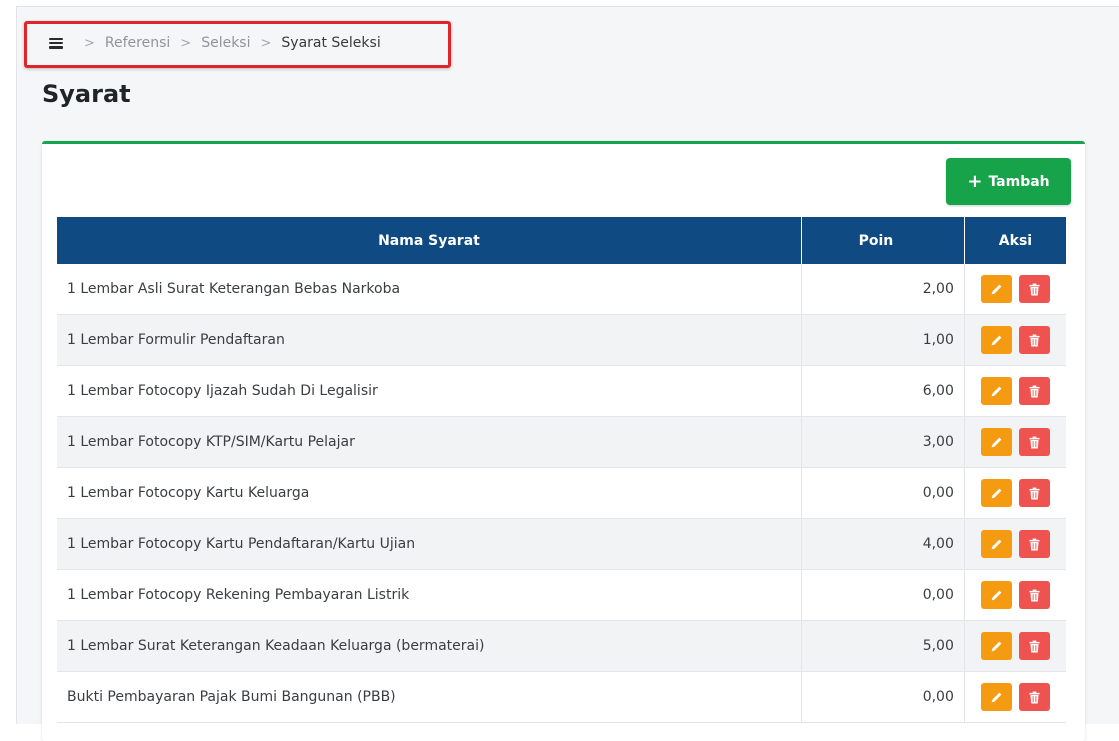  Describe the element at coordinates (1015, 240) in the screenshot. I see `column-header-aksi: Aksi` at that location.